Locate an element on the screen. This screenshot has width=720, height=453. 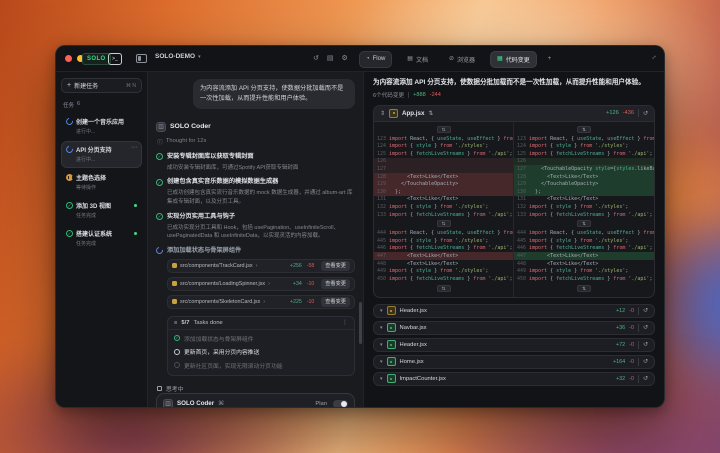
thought-label: Thought for 12s is located at coordinates (186, 141).